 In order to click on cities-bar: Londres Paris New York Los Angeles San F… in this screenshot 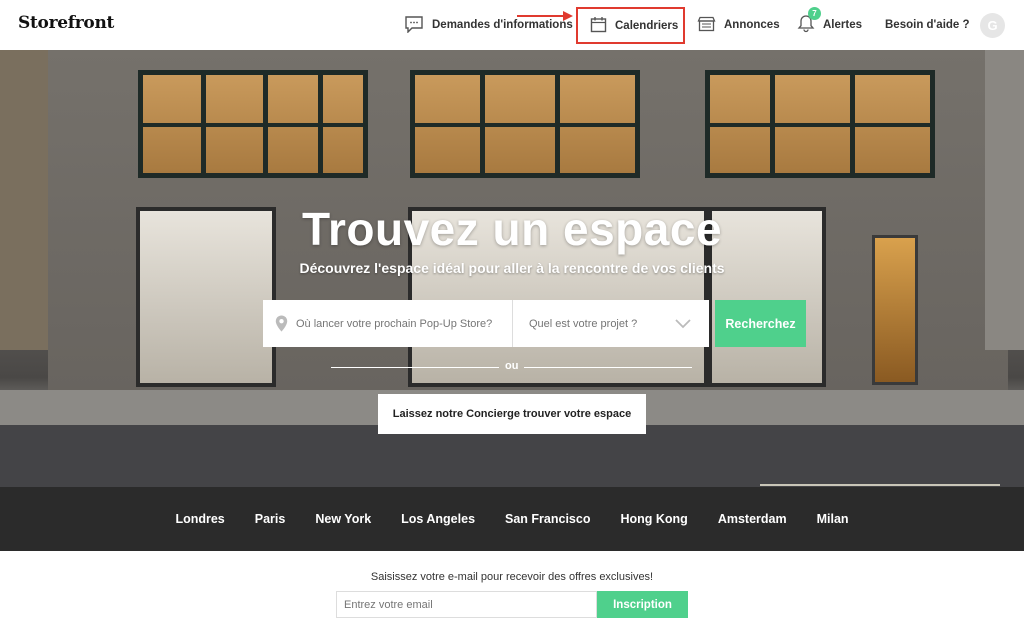, I will do `click(512, 519)`.